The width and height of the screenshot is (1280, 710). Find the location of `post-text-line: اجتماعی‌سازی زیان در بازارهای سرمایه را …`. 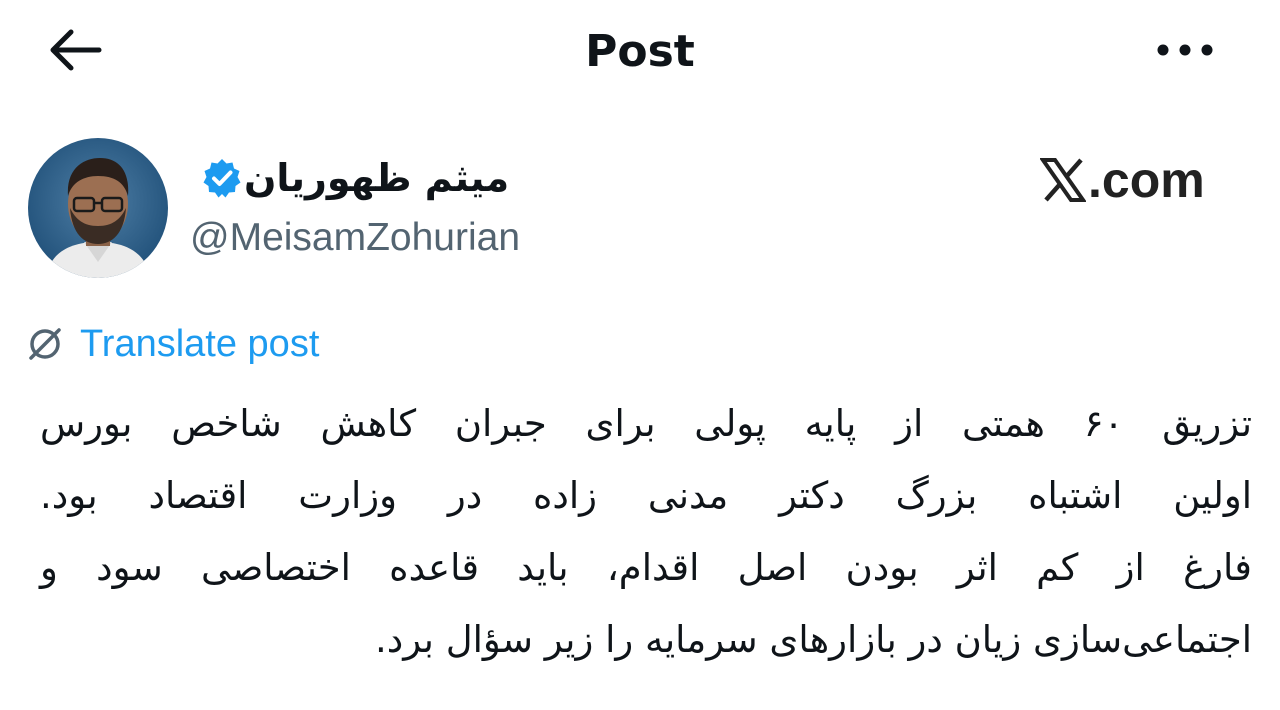

post-text-line: اجتماعی‌سازی زیان در بازارهای سرمایه را … is located at coordinates (813, 639).